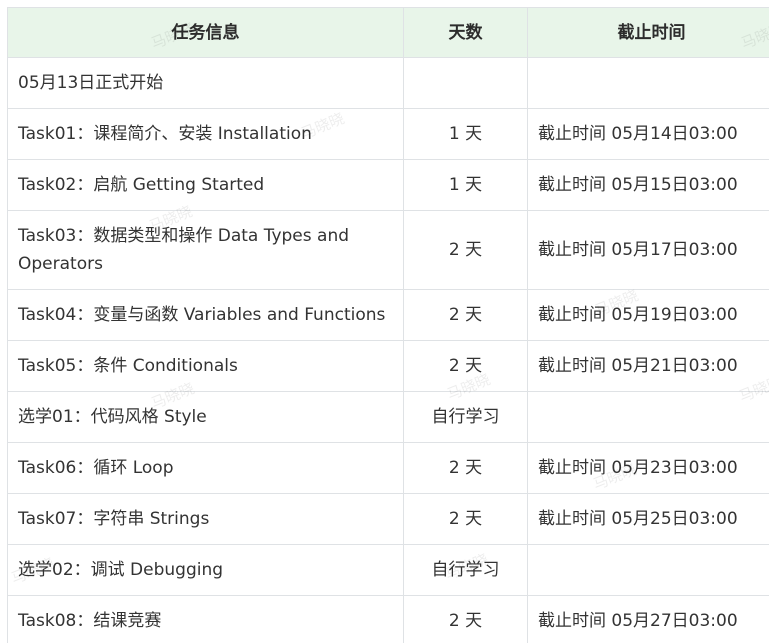 This screenshot has width=769, height=643. Describe the element at coordinates (648, 619) in the screenshot. I see `deadline-cell: 截止时间 05月27日03:00` at that location.